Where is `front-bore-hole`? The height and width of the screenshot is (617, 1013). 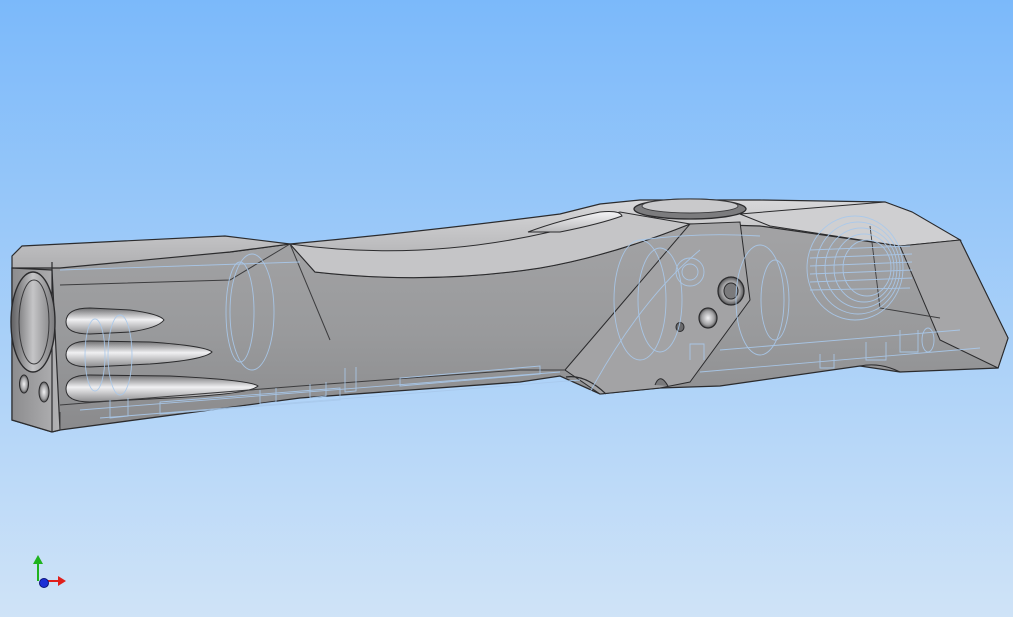 front-bore-hole is located at coordinates (33, 322).